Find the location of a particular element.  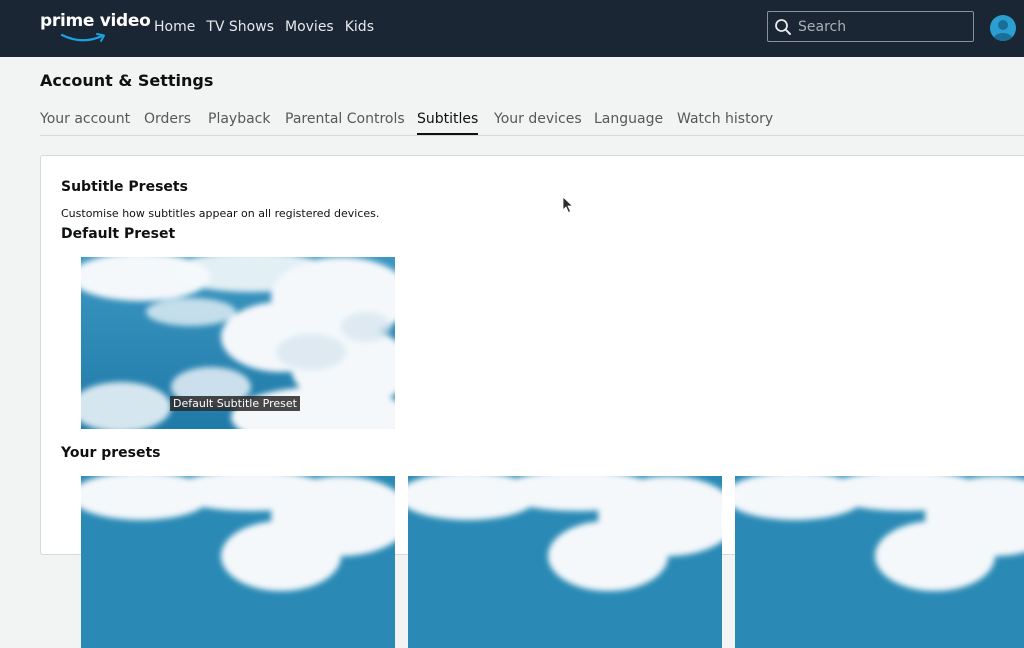

default-preset-tile: Default Subtitle Preset is located at coordinates (238, 343).